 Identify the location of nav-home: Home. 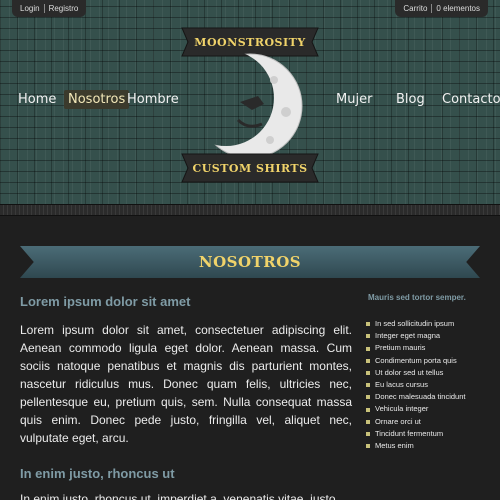
(37, 99).